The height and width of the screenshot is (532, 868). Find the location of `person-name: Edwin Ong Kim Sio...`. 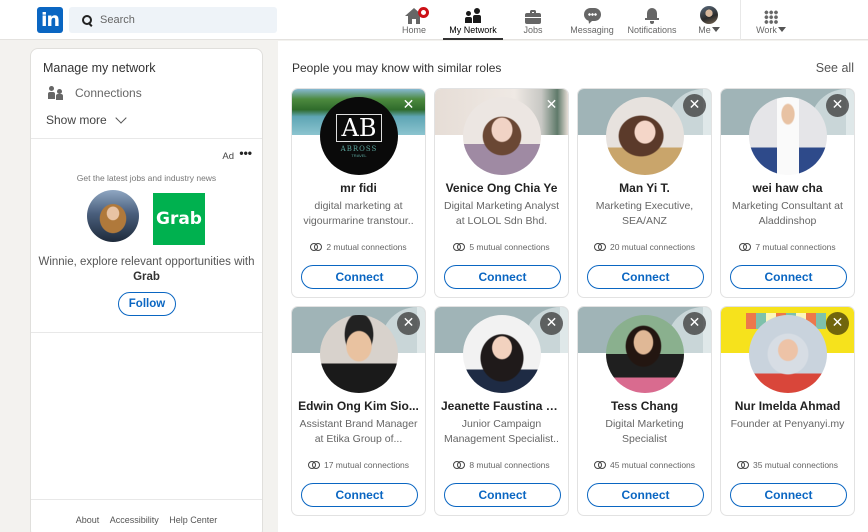

person-name: Edwin Ong Kim Sio... is located at coordinates (358, 406).